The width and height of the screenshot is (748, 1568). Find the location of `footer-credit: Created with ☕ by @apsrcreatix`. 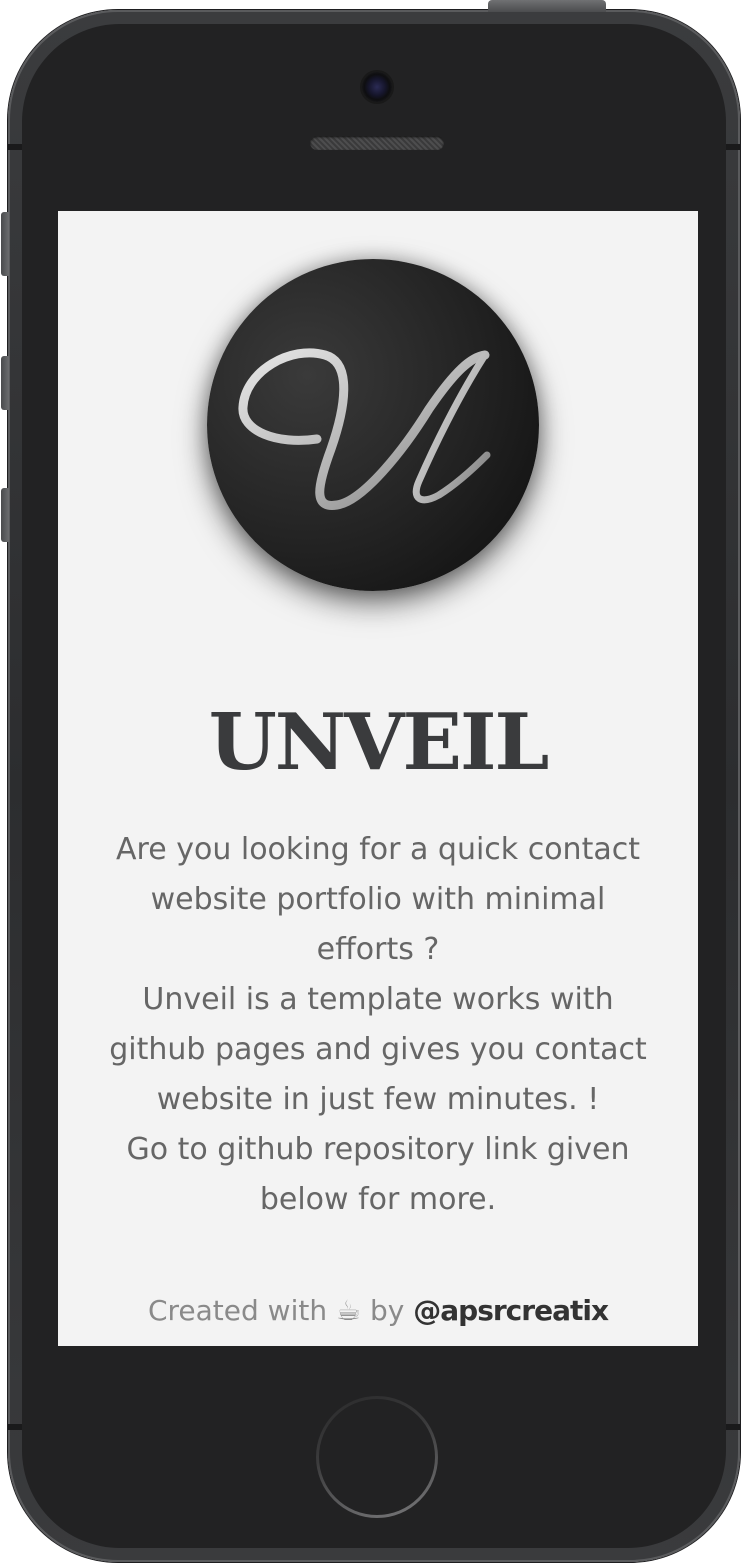

footer-credit: Created with ☕ by @apsrcreatix is located at coordinates (378, 1311).